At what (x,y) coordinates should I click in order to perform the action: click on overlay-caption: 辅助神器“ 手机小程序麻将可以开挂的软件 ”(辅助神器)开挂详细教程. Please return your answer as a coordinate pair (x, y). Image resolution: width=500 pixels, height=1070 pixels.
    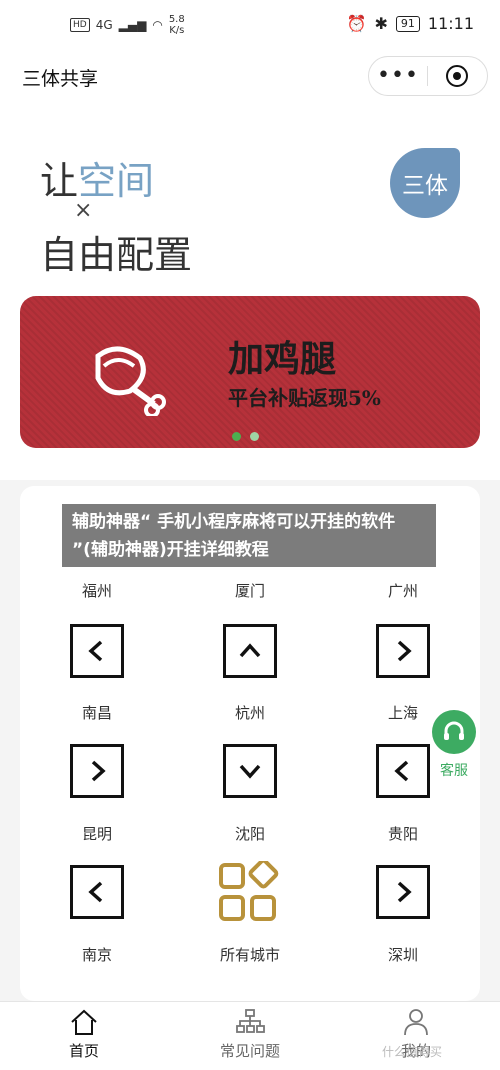
    Looking at the image, I should click on (249, 535).